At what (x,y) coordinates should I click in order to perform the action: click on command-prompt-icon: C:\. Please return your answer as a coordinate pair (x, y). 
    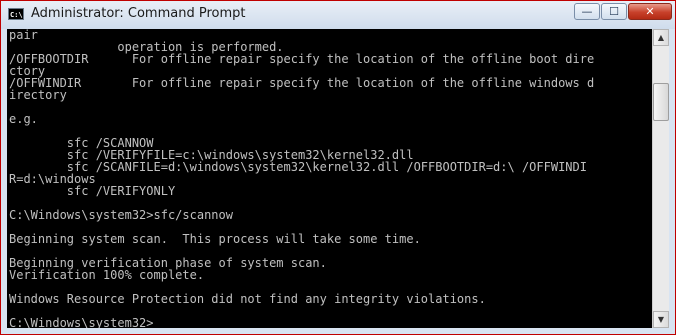
    Looking at the image, I should click on (16, 14).